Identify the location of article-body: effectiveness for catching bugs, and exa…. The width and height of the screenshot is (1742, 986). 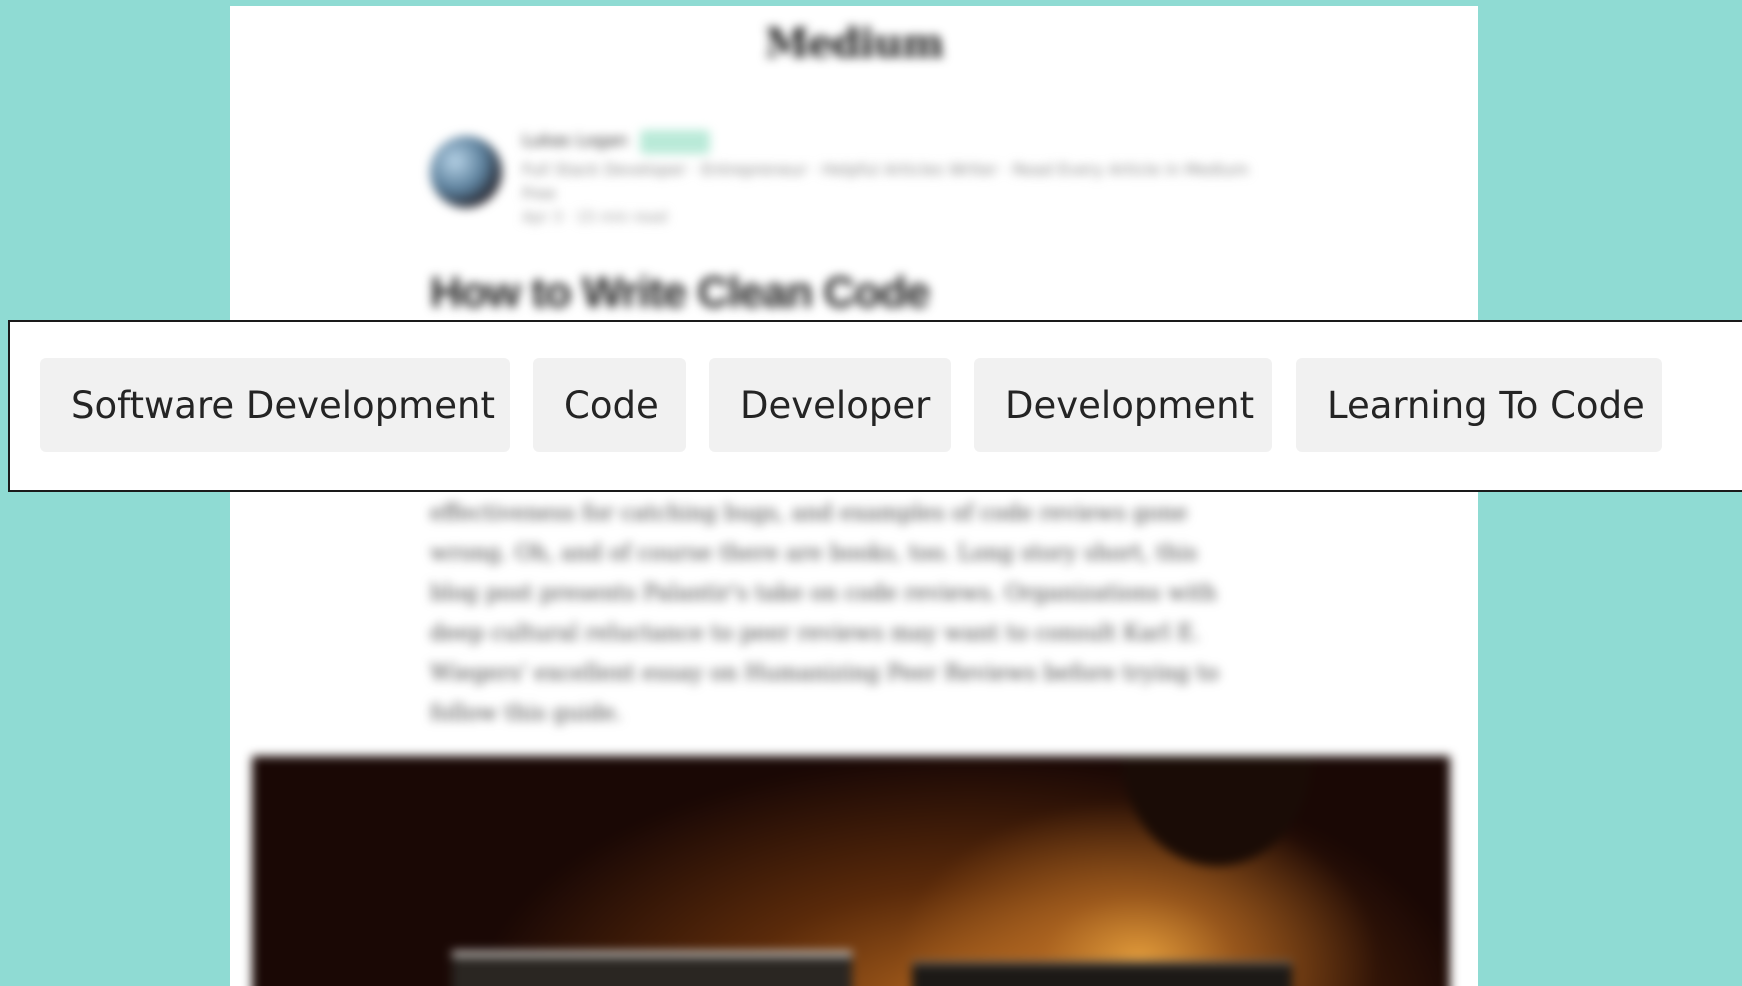
(824, 613).